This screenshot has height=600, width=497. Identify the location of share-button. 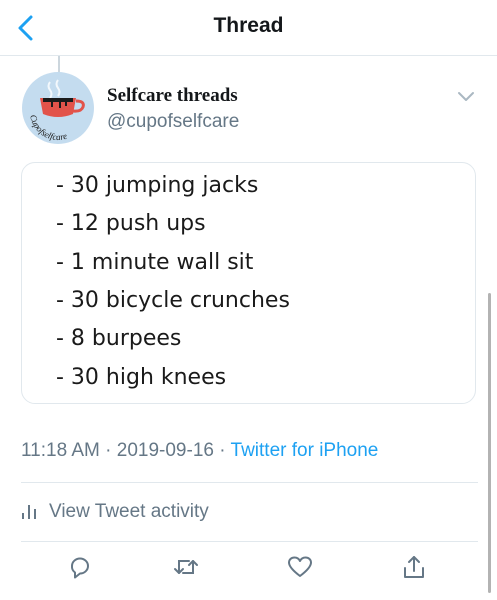
(414, 567).